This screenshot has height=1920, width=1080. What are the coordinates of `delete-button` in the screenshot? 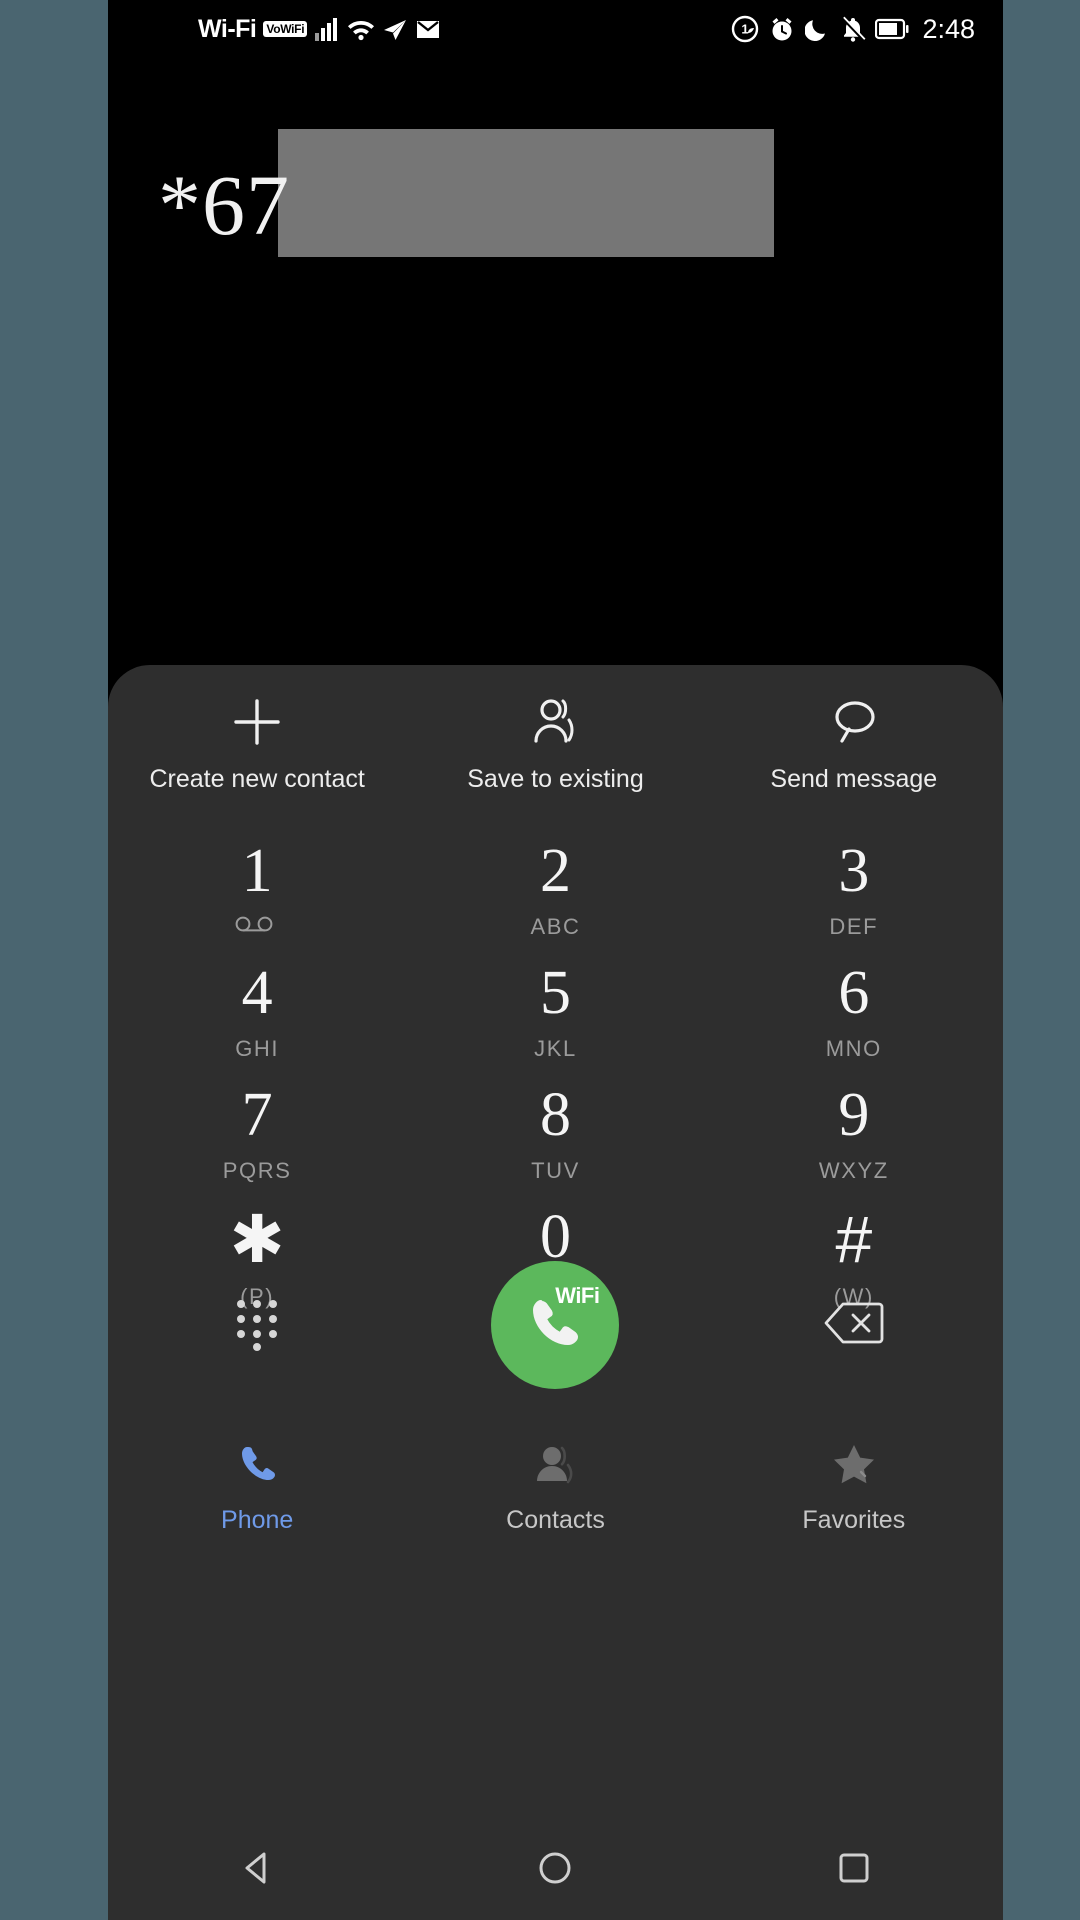 It's located at (854, 1325).